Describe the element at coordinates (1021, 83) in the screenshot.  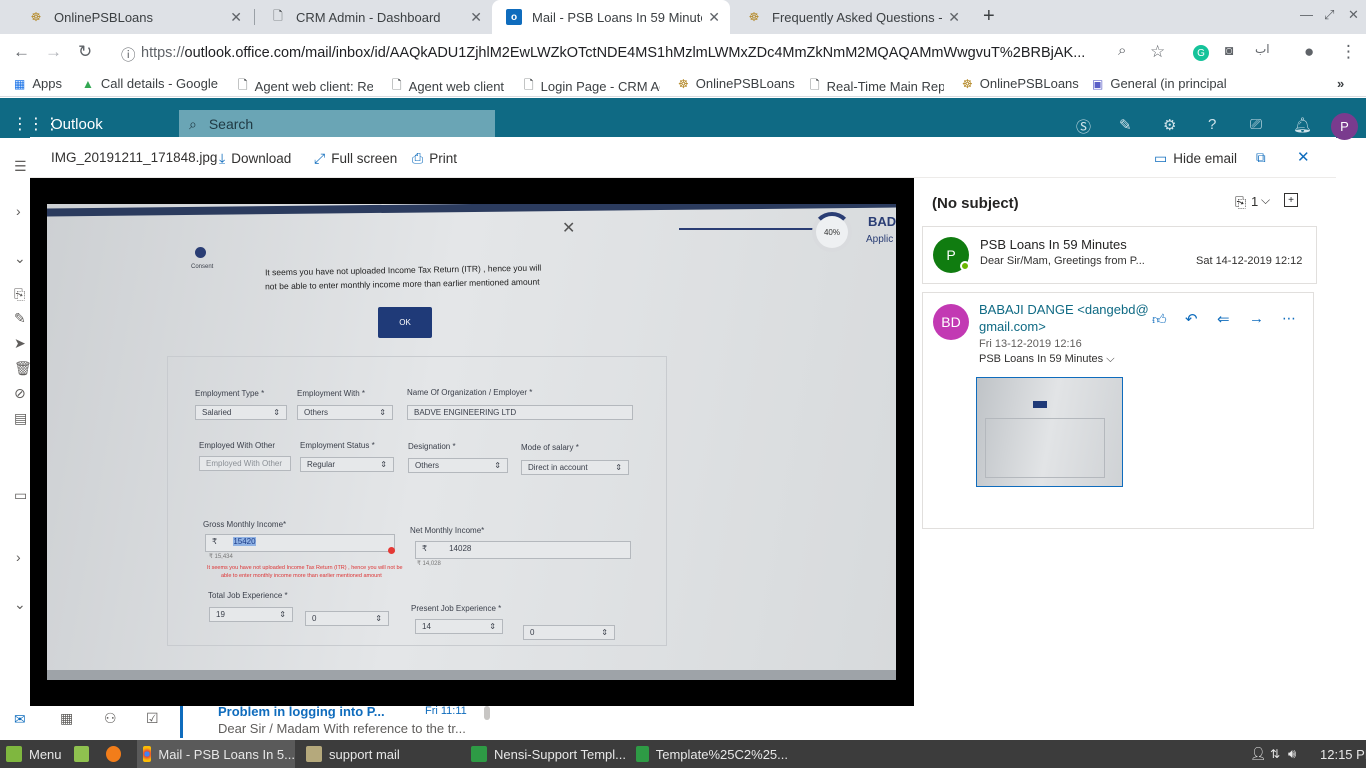
I see `bookmark-onlinepsbloans-2: ☸ OnlinePSBLoans` at that location.